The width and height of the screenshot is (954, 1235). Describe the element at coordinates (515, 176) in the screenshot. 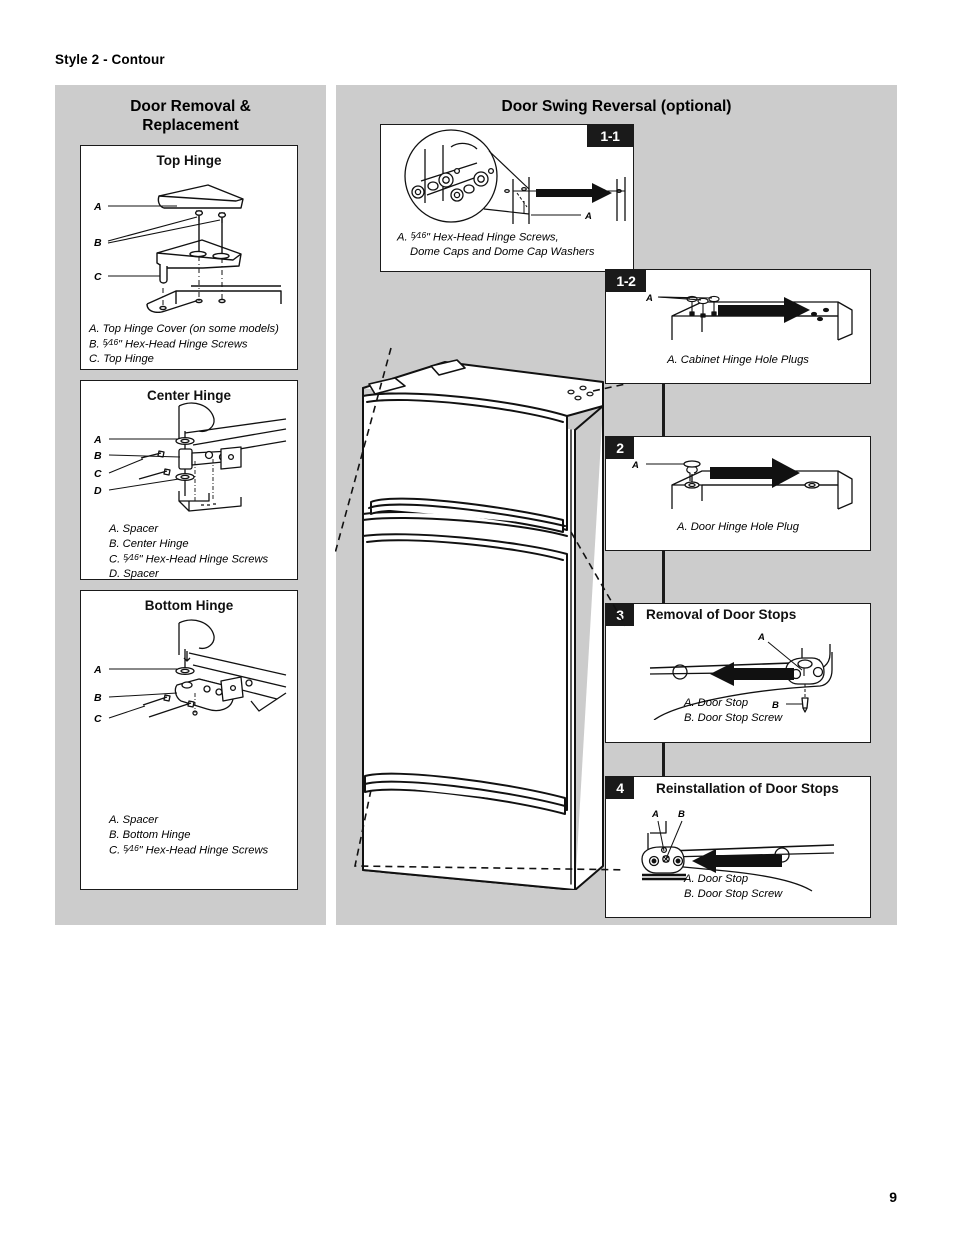

I see `step-1-1-diagram: A` at that location.